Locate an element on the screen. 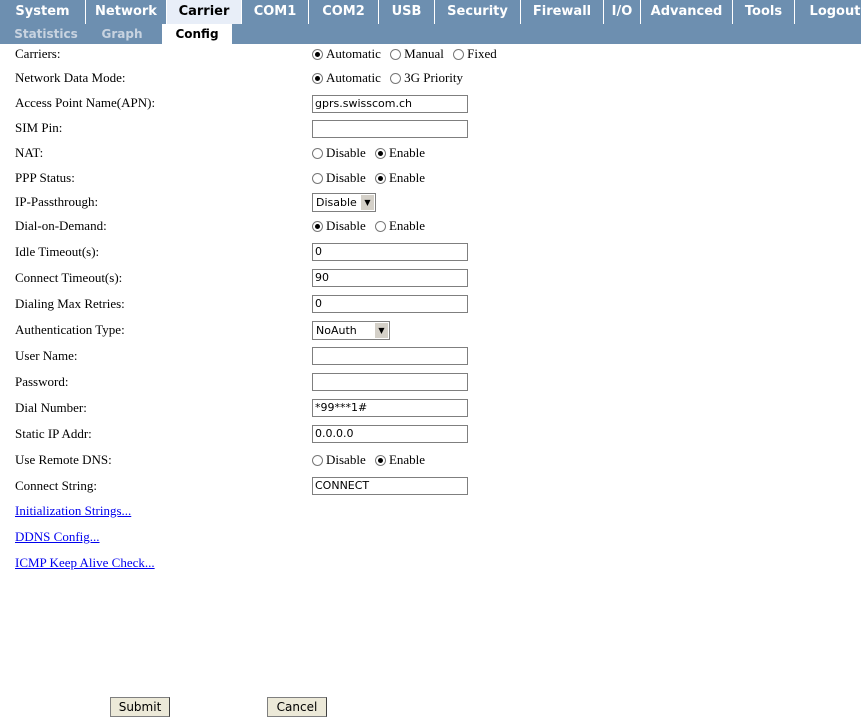 This screenshot has height=717, width=861. carriers-automatic-label: Automatic is located at coordinates (353, 53).